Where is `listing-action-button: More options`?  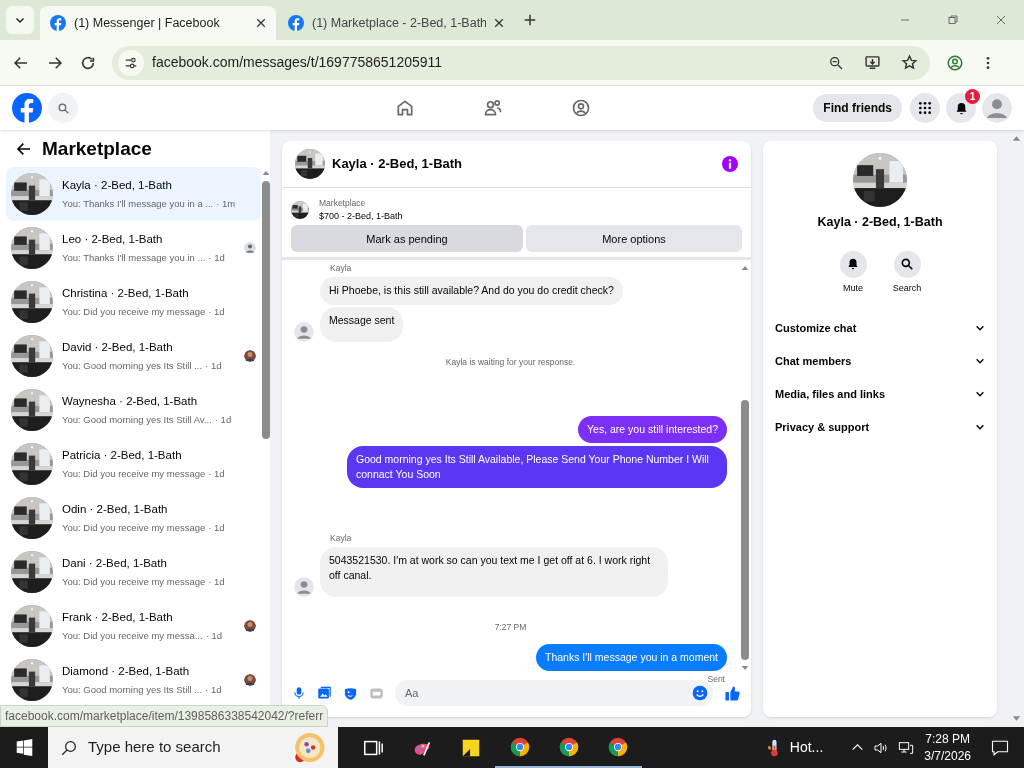 listing-action-button: More options is located at coordinates (634, 239).